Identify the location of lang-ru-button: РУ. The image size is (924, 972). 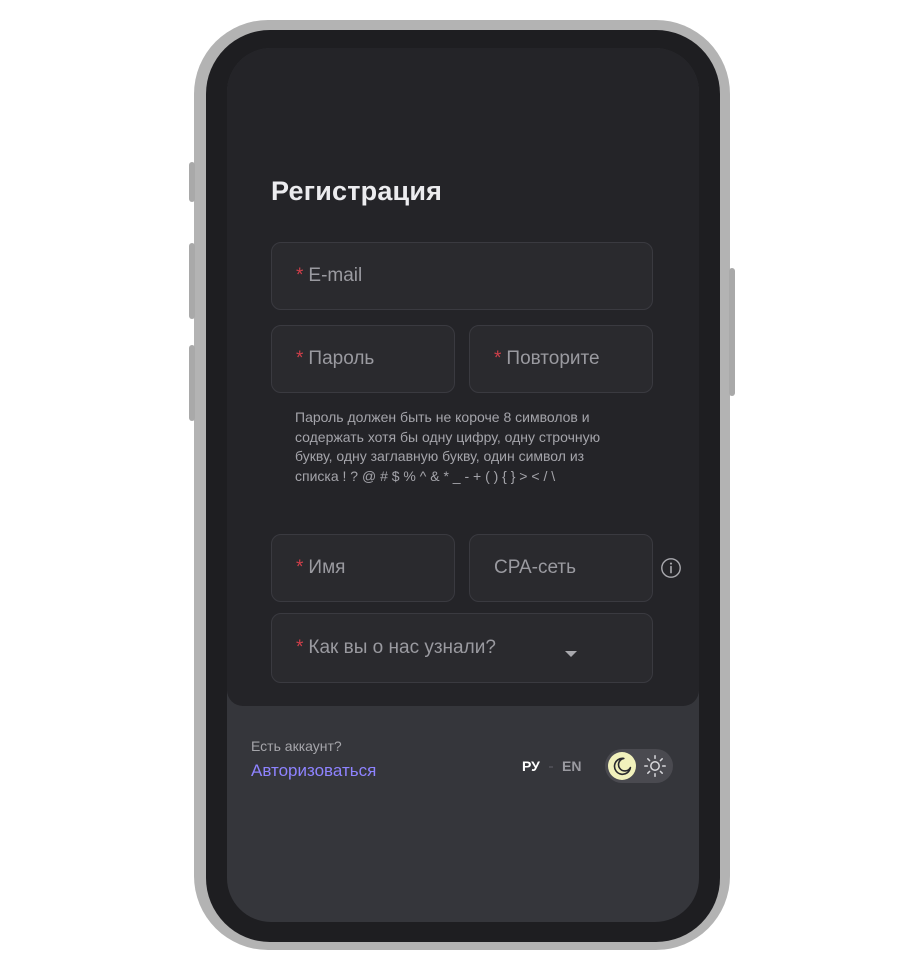
(531, 766).